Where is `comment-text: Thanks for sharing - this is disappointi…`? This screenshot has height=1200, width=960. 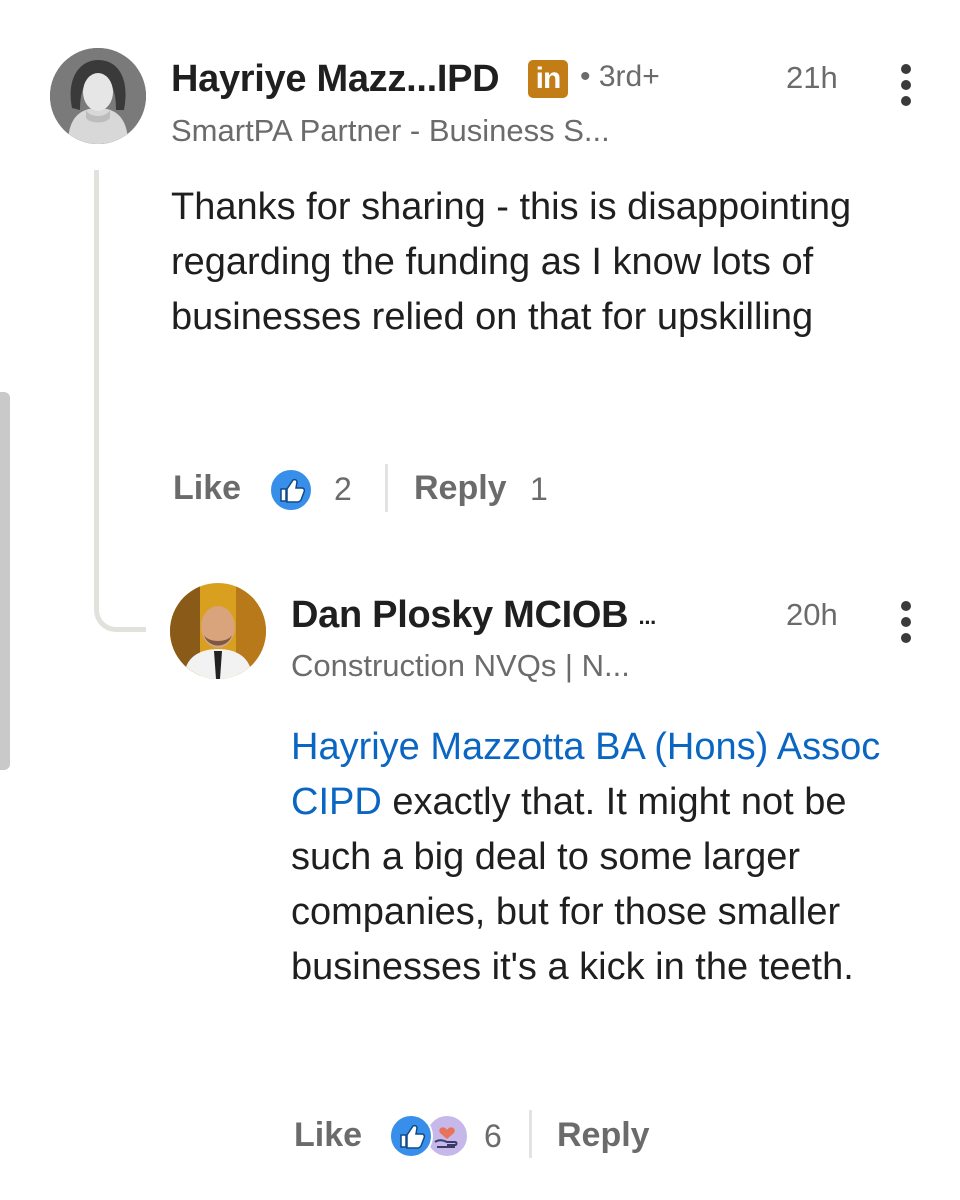
comment-text: Thanks for sharing - this is disappointi… is located at coordinates (511, 262).